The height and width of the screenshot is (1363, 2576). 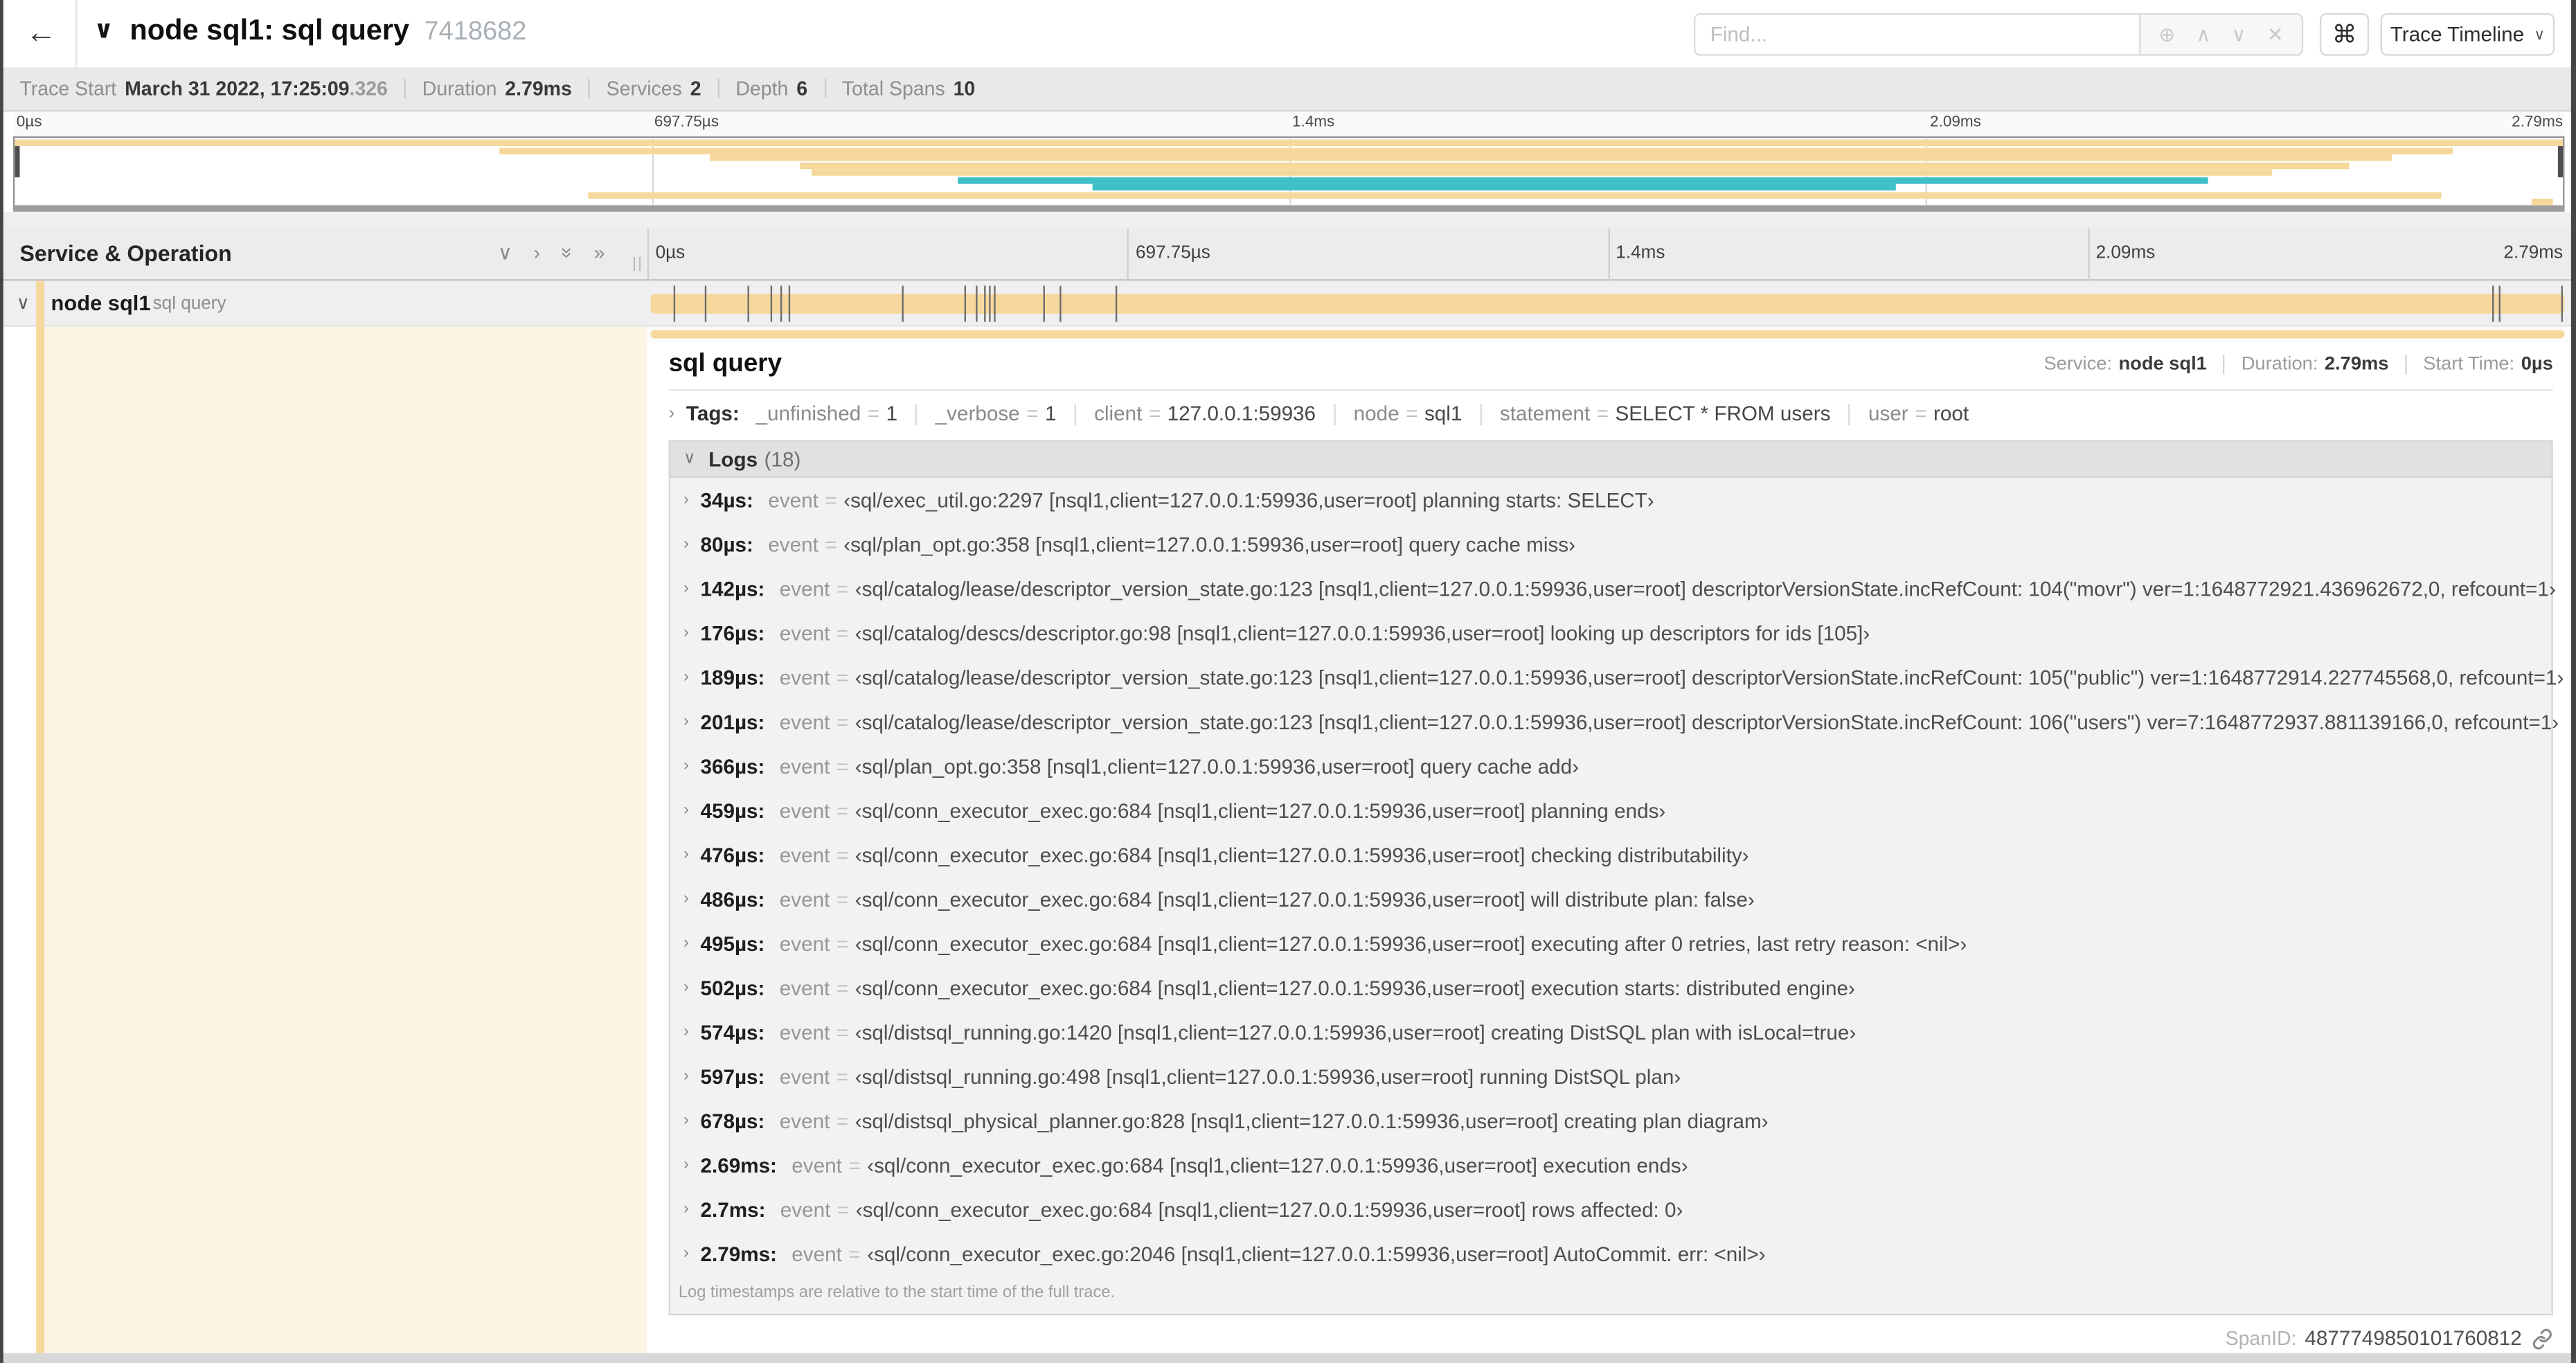 What do you see at coordinates (599, 254) in the screenshot?
I see `expand-all-icon: »` at bounding box center [599, 254].